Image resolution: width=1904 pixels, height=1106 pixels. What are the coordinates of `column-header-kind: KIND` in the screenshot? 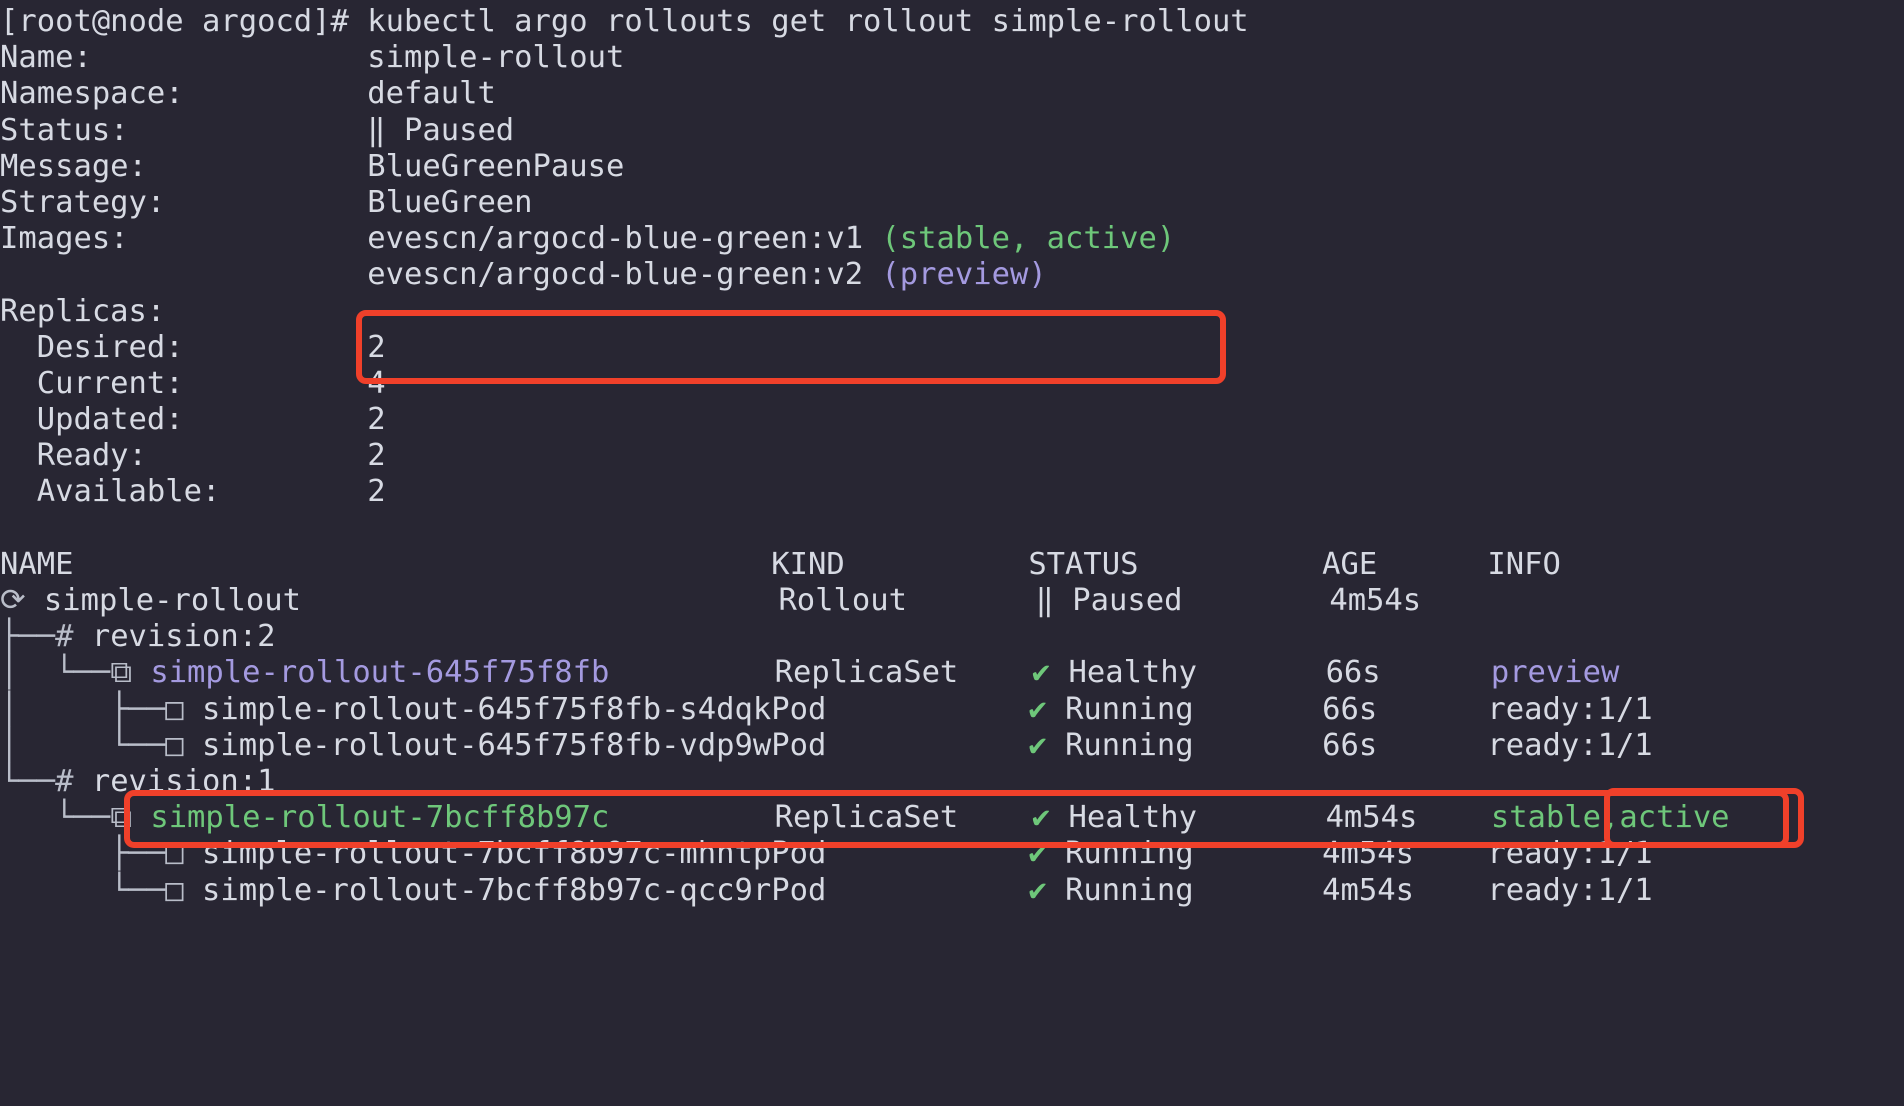 It's located at (900, 564).